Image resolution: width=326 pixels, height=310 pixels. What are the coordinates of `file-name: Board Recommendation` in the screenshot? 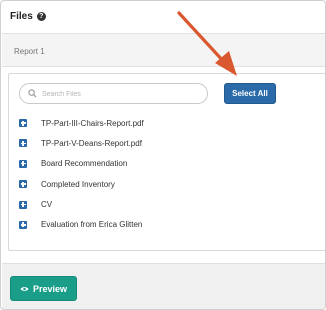 It's located at (84, 163).